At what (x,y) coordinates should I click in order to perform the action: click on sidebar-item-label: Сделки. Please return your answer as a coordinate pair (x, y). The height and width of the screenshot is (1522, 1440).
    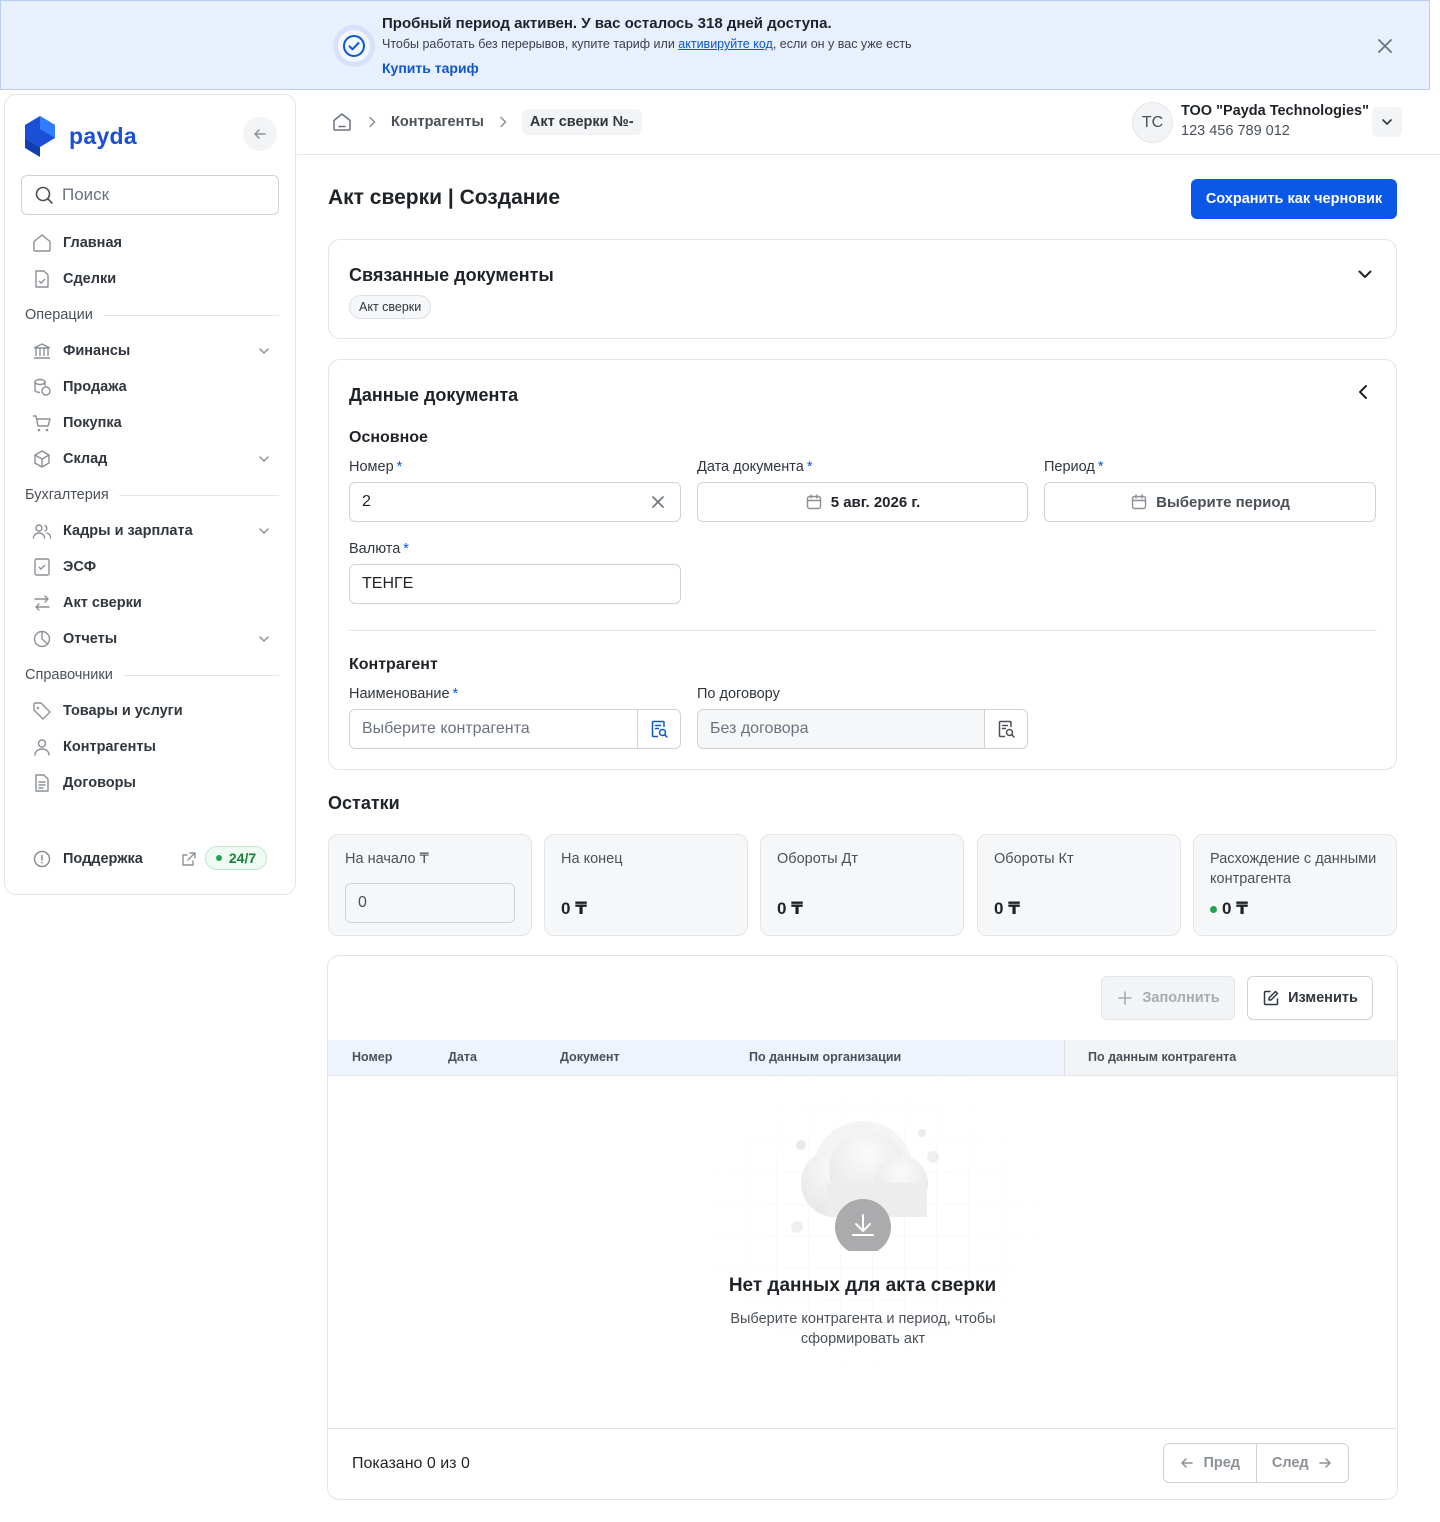
    Looking at the image, I should click on (90, 279).